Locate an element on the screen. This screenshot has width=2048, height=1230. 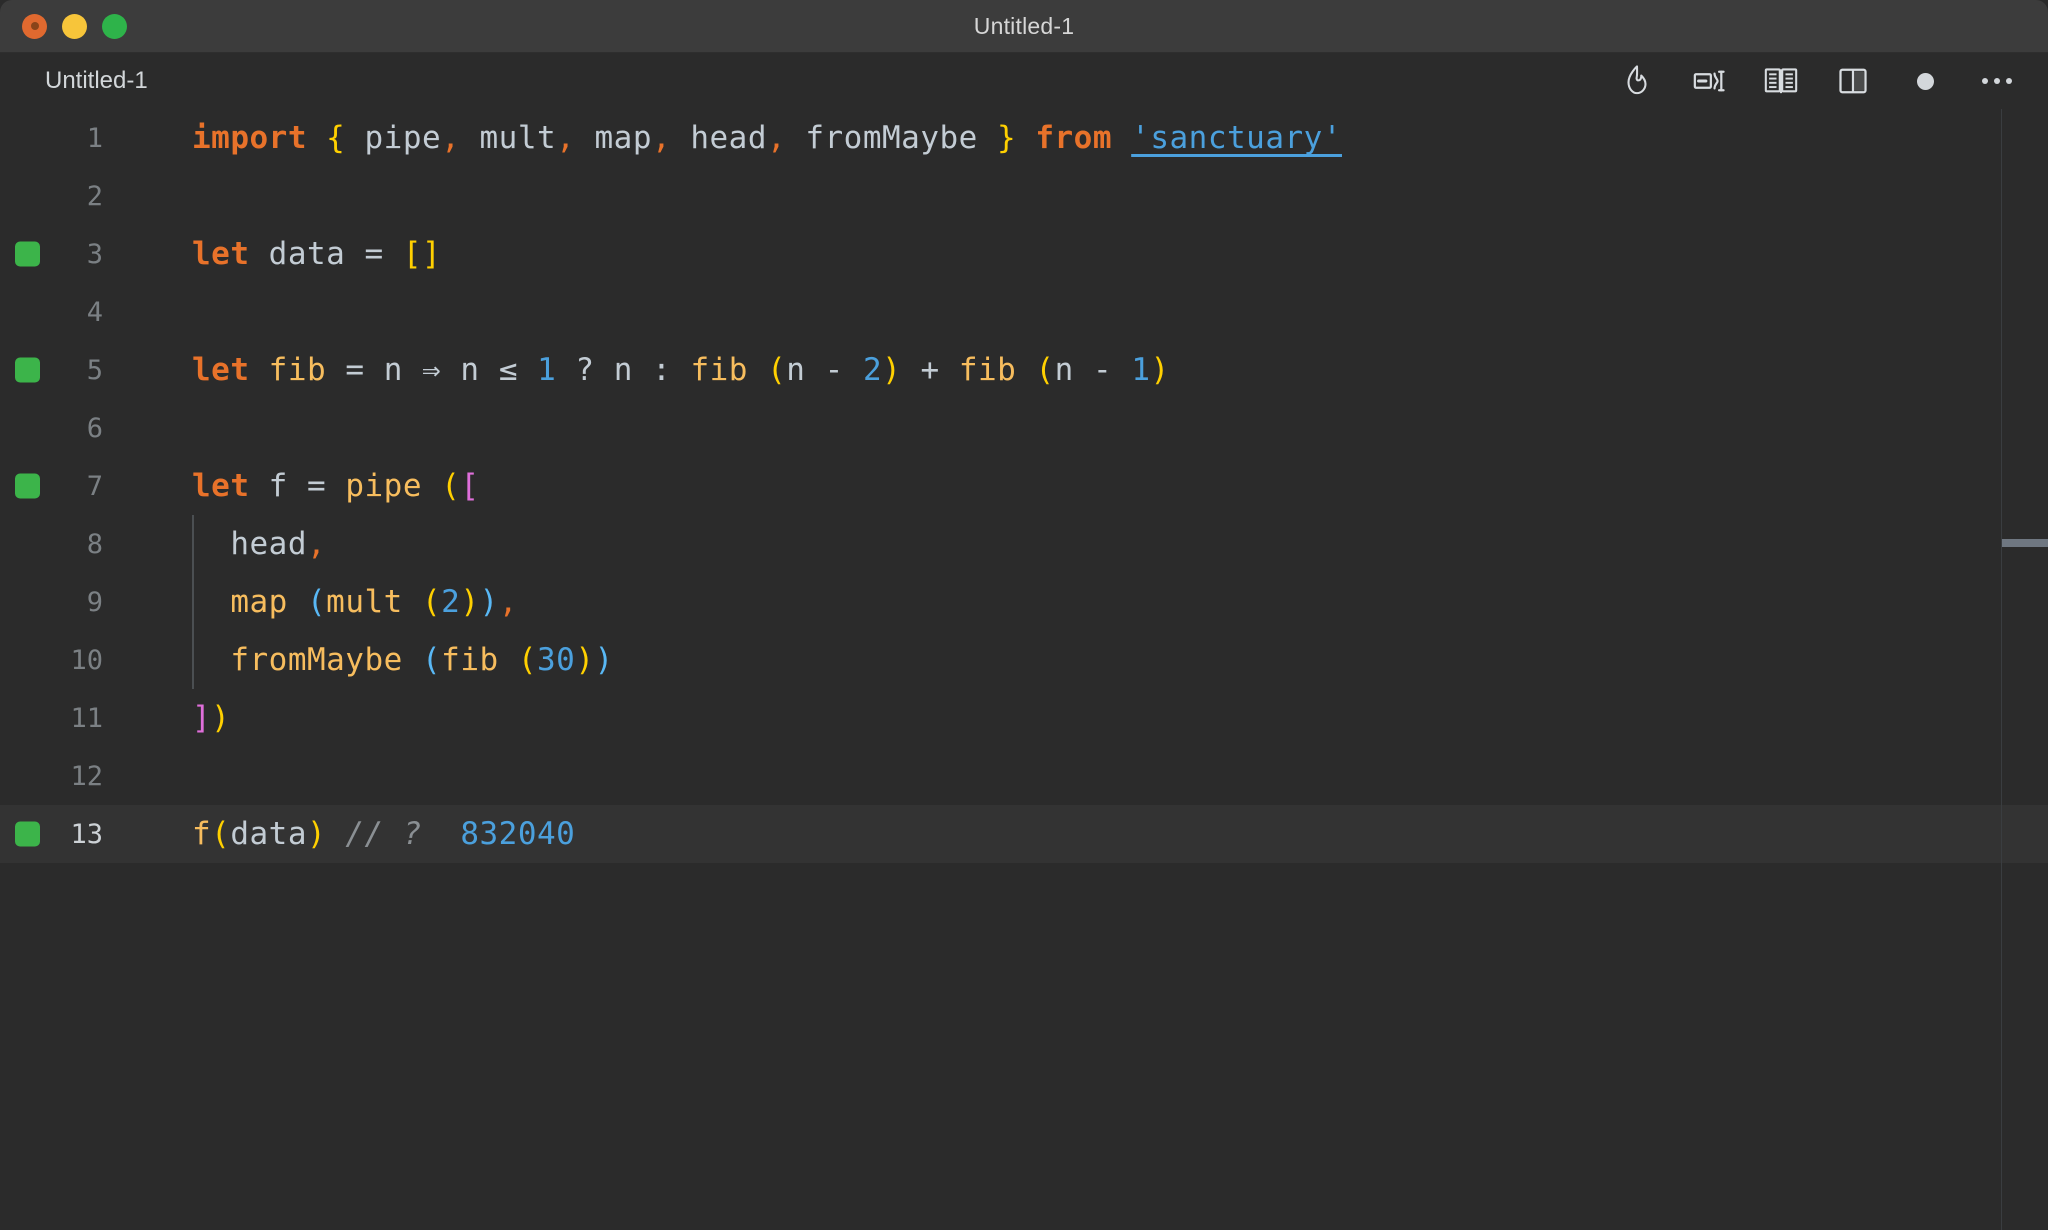
code-row: 3 let data = [] is located at coordinates (1024, 254).